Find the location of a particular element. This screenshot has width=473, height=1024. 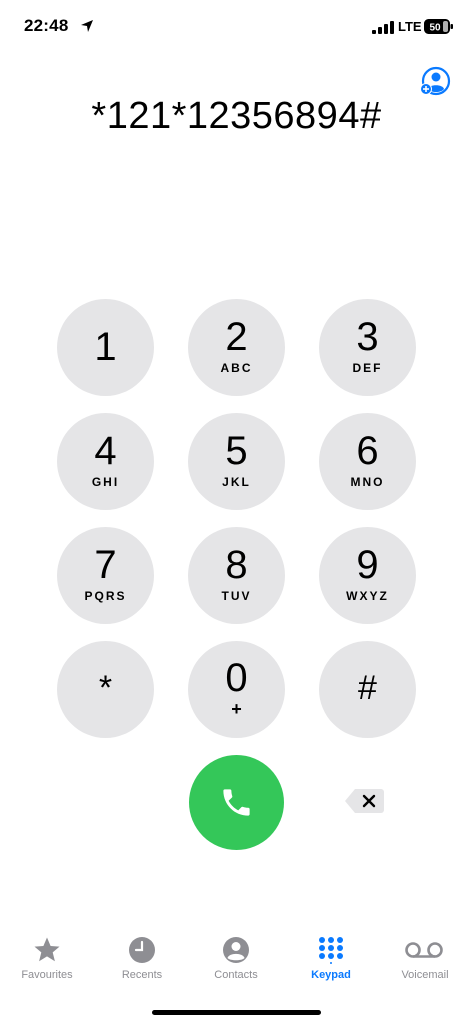

key-digit: 2 is located at coordinates (236, 337).